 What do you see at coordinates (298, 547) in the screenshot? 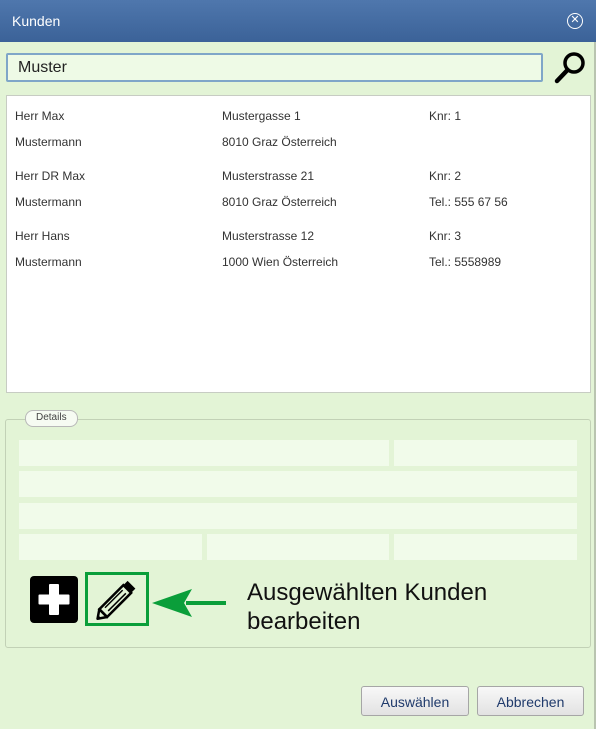
I see `details-field-mobile` at bounding box center [298, 547].